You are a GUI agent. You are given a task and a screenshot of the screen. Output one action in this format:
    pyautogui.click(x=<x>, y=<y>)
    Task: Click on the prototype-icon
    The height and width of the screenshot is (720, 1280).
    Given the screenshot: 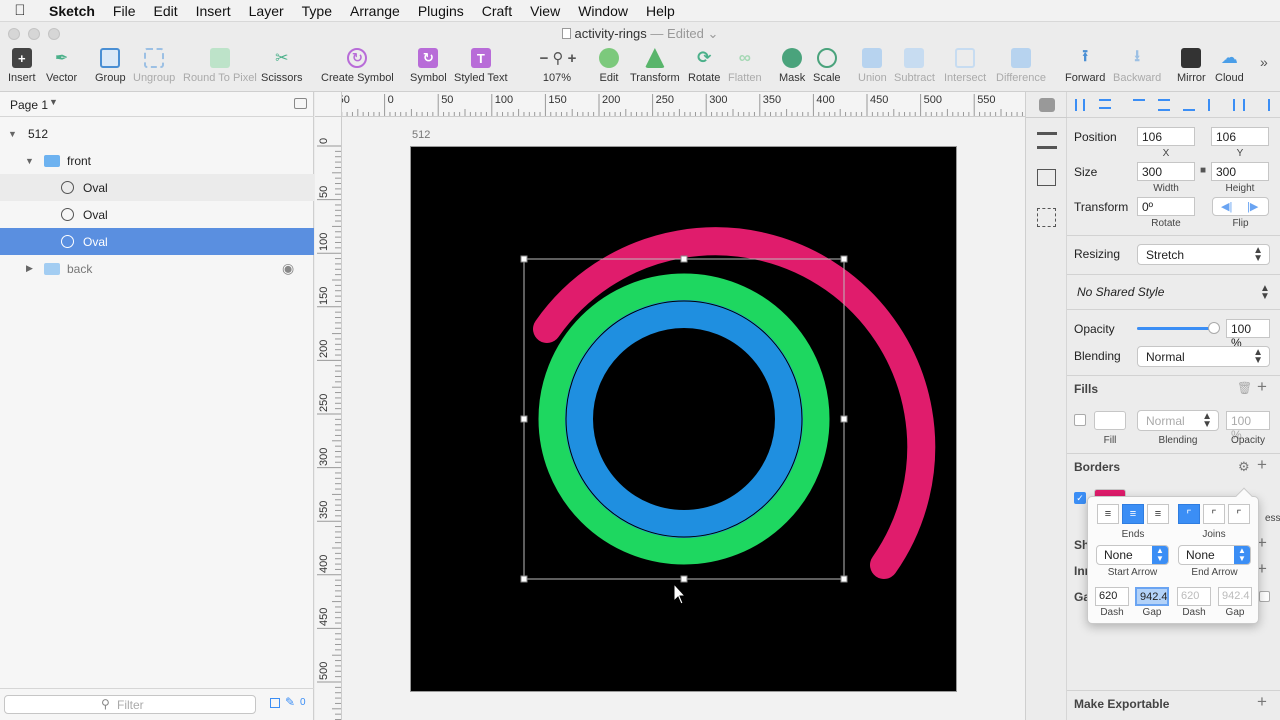 What is the action you would take?
    pyautogui.click(x=1046, y=217)
    